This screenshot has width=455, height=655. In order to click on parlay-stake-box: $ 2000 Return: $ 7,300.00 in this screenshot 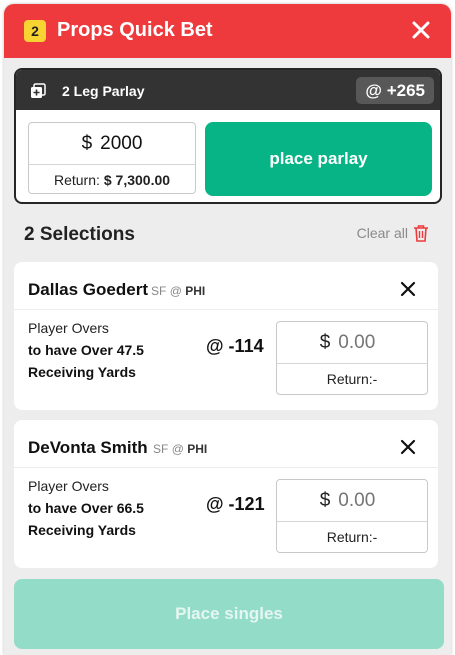, I will do `click(112, 158)`.